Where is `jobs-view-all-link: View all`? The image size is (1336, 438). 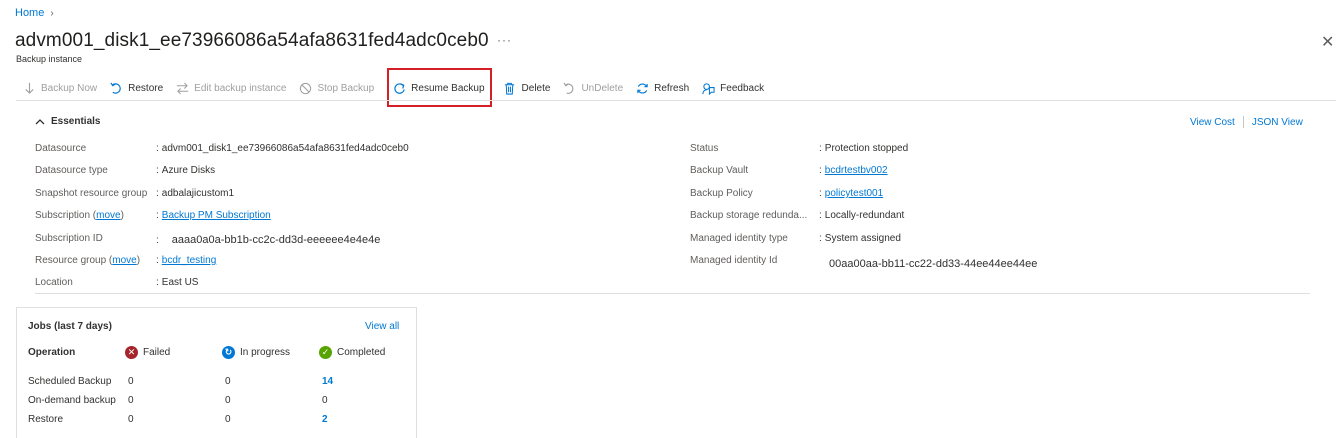
jobs-view-all-link: View all is located at coordinates (382, 326).